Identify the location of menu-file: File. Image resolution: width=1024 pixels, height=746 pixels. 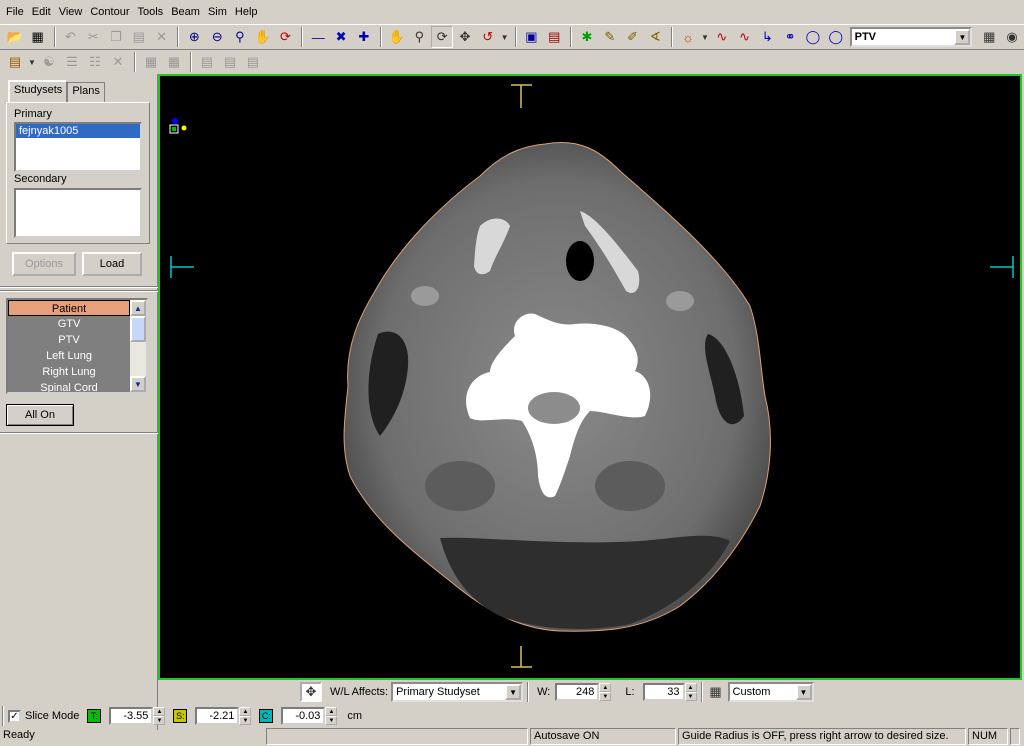
(15, 12).